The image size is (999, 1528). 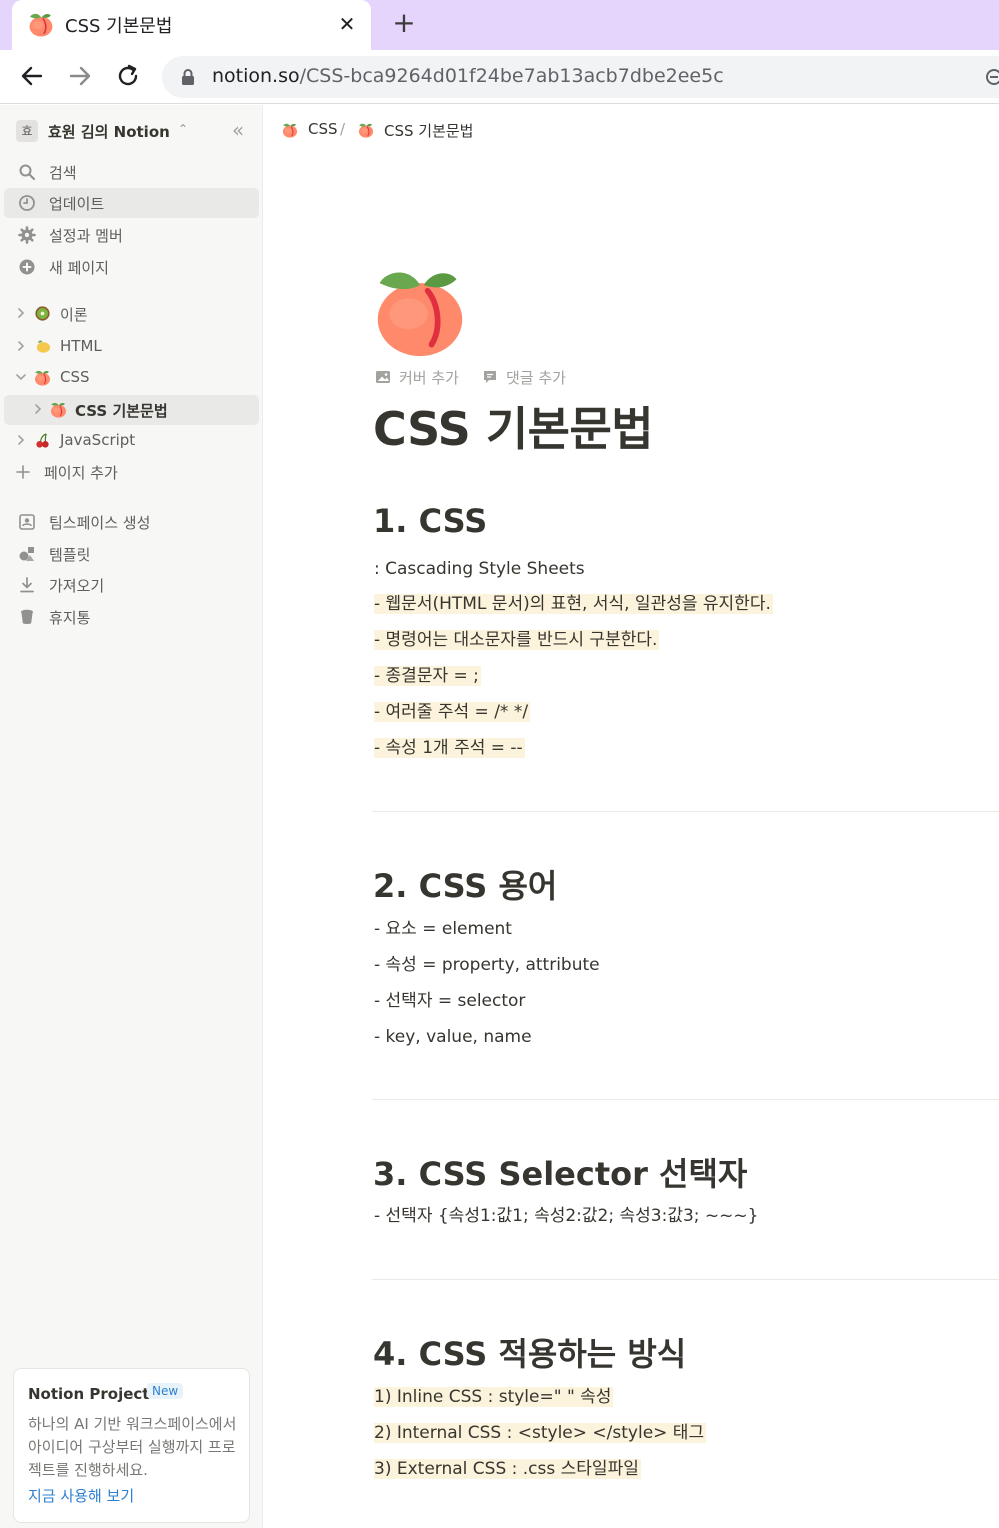 I want to click on highlighted-text: - 속성 1개 주석 = --, so click(x=449, y=748).